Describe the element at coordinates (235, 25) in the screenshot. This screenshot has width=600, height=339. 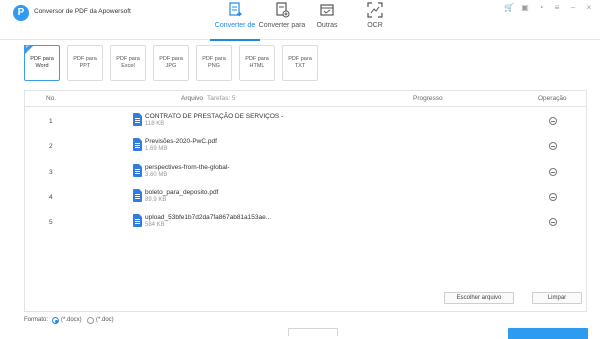
I see `tab-label: Converter de` at that location.